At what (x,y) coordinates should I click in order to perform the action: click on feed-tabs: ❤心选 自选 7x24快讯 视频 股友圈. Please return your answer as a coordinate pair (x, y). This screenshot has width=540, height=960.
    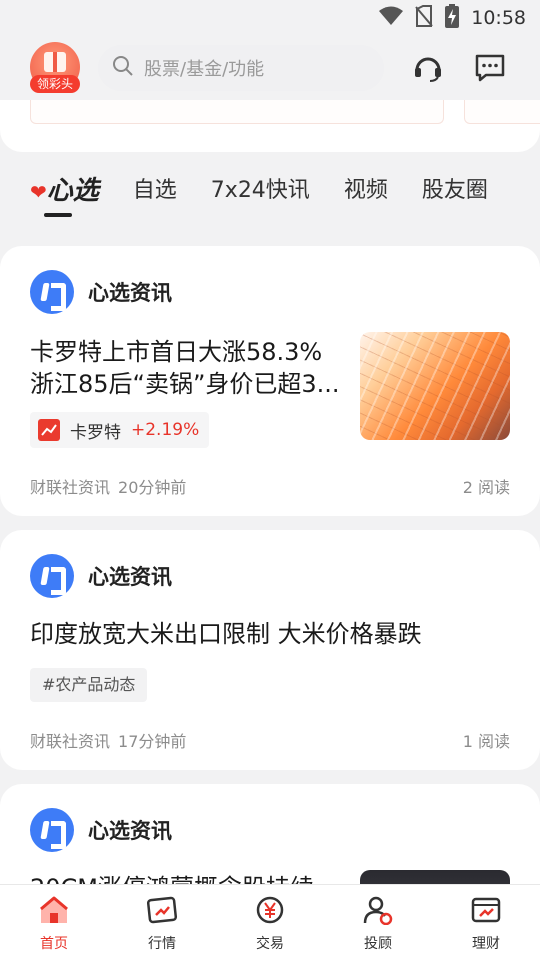
    Looking at the image, I should click on (276, 194).